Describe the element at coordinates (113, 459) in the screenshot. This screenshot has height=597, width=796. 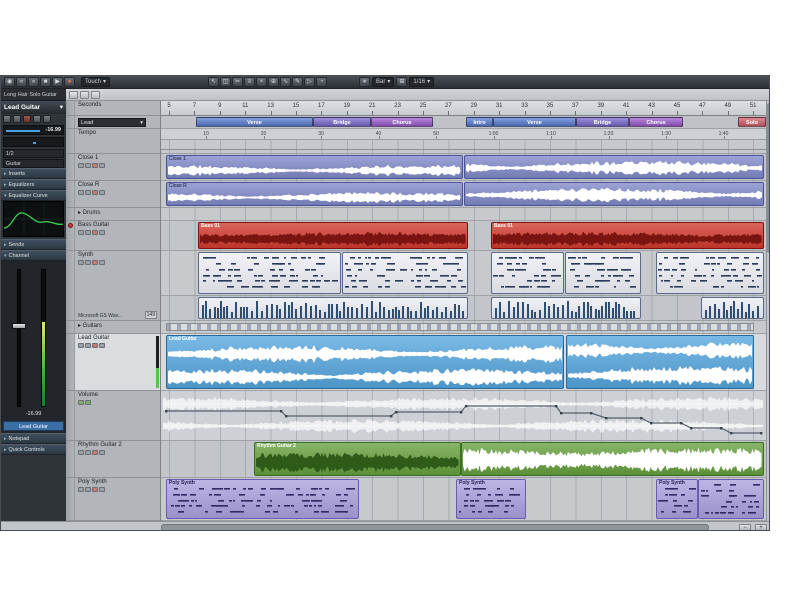
I see `track-row-rhythm-guitar-2: Rhythm Guitar 2` at that location.